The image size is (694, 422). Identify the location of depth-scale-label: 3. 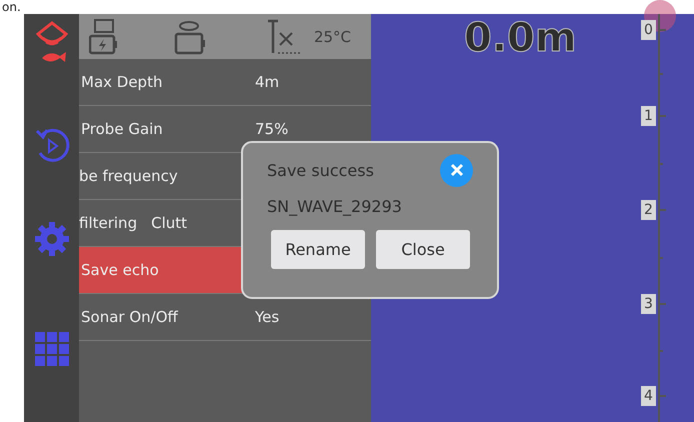
(648, 304).